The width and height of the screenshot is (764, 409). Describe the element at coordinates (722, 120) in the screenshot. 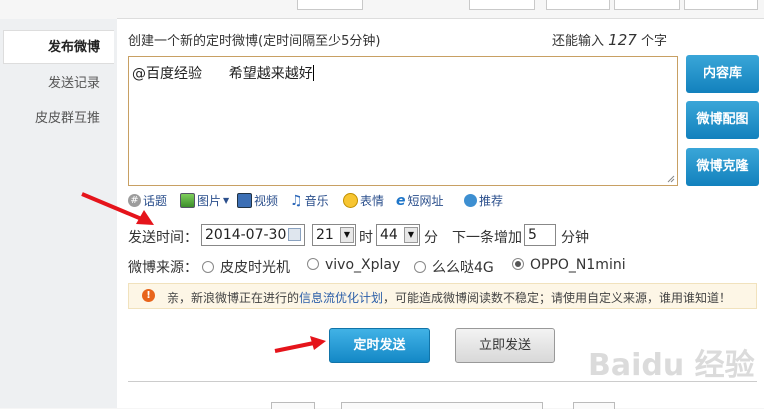

I see `weibo-image-button: 微博配图` at that location.